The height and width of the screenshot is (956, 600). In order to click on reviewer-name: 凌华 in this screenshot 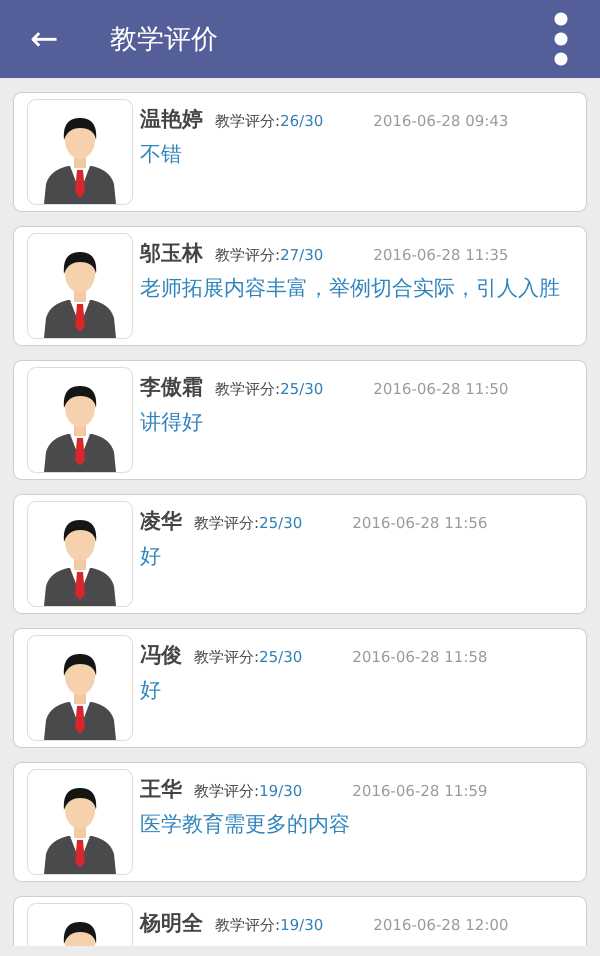, I will do `click(161, 521)`.